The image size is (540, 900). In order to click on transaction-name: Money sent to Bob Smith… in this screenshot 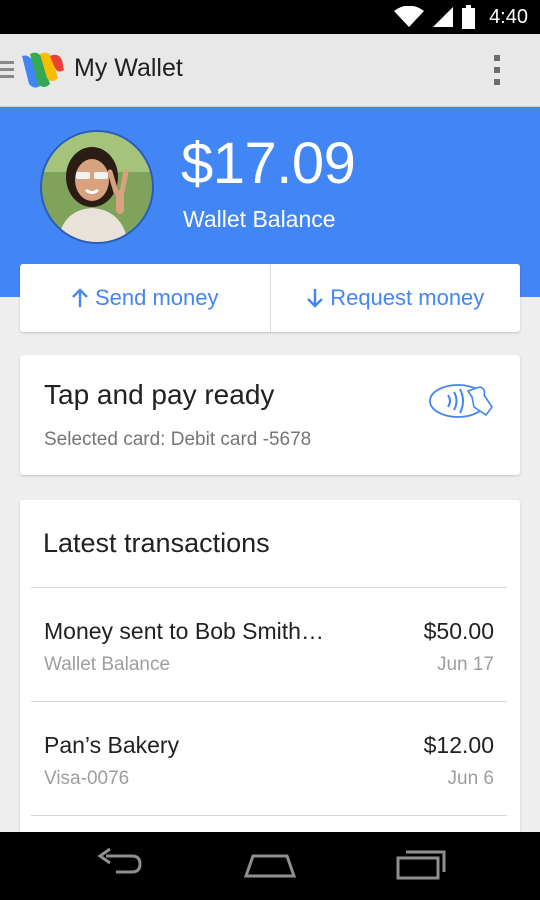, I will do `click(184, 631)`.